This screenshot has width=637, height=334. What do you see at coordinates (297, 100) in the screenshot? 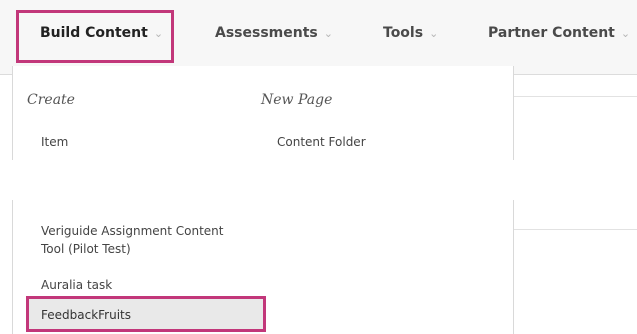
I see `new-page-heading: New Page` at bounding box center [297, 100].